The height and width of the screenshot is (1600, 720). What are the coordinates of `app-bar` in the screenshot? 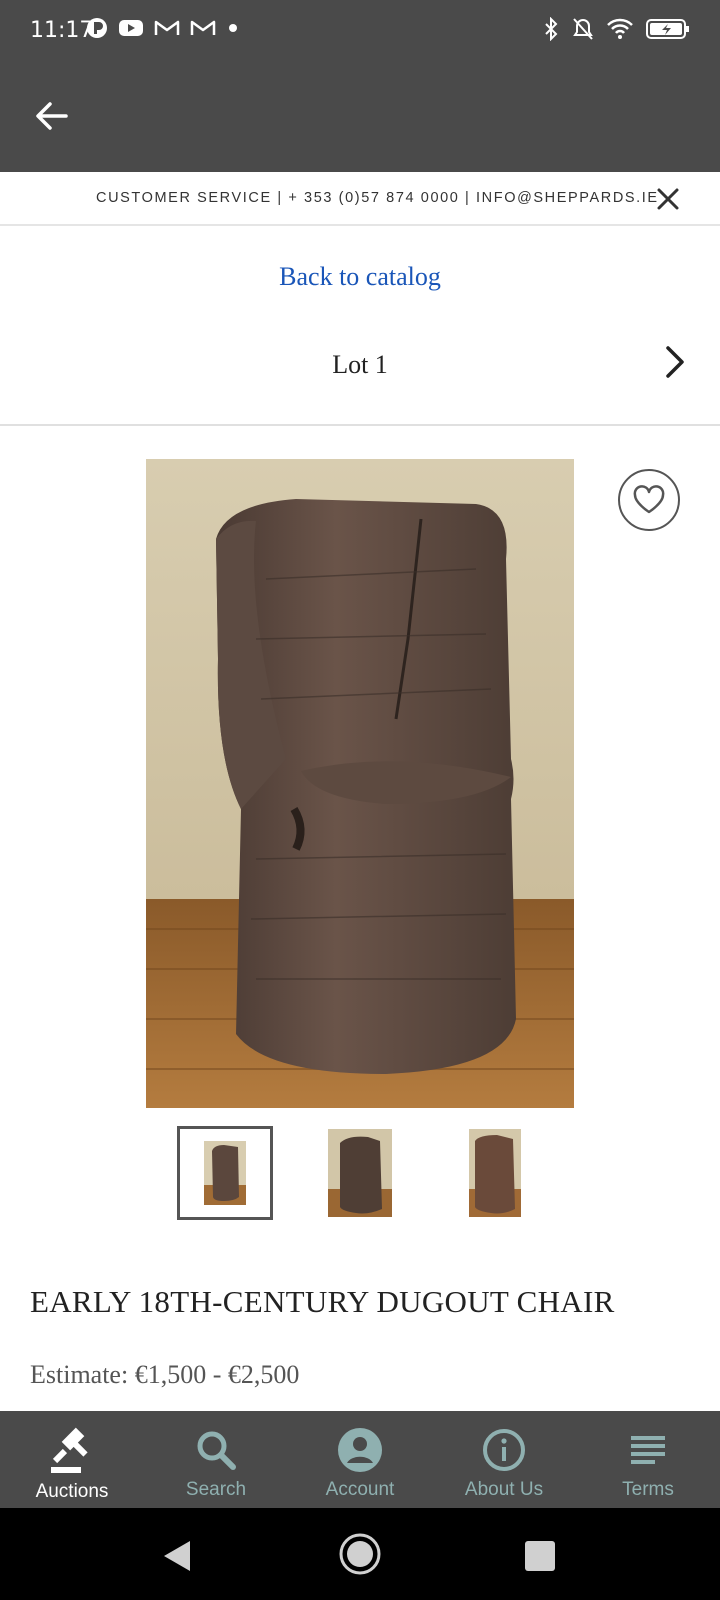 It's located at (360, 116).